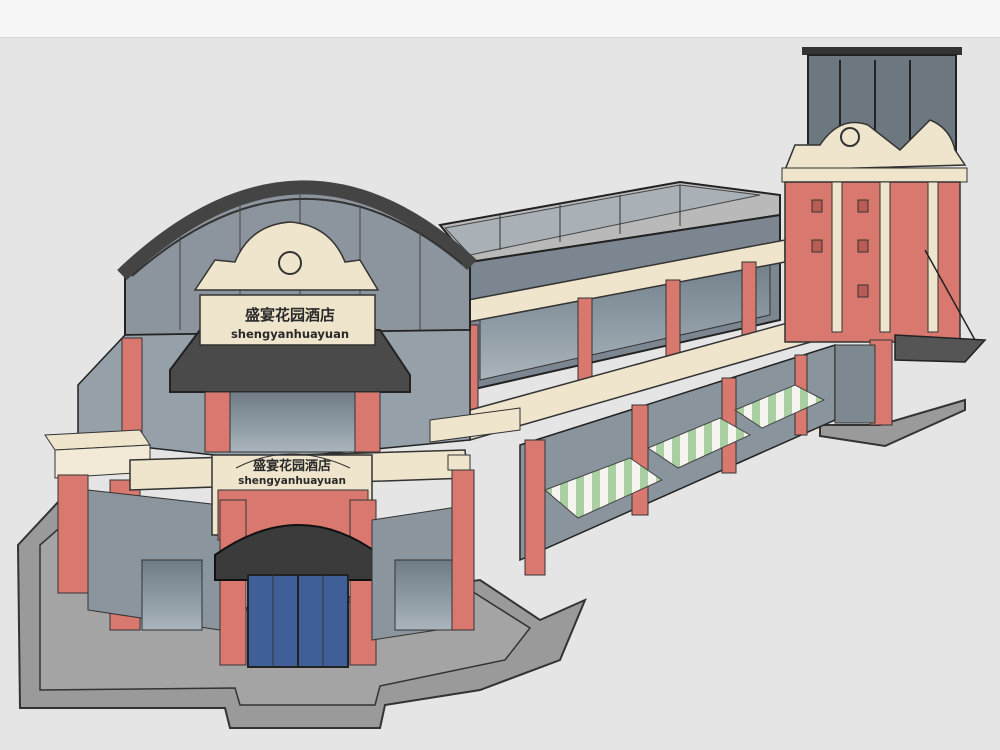 This screenshot has width=1000, height=750. I want to click on lower-hotel-sign: 盛宴花园酒店 shengyanhuayuan, so click(292, 472).